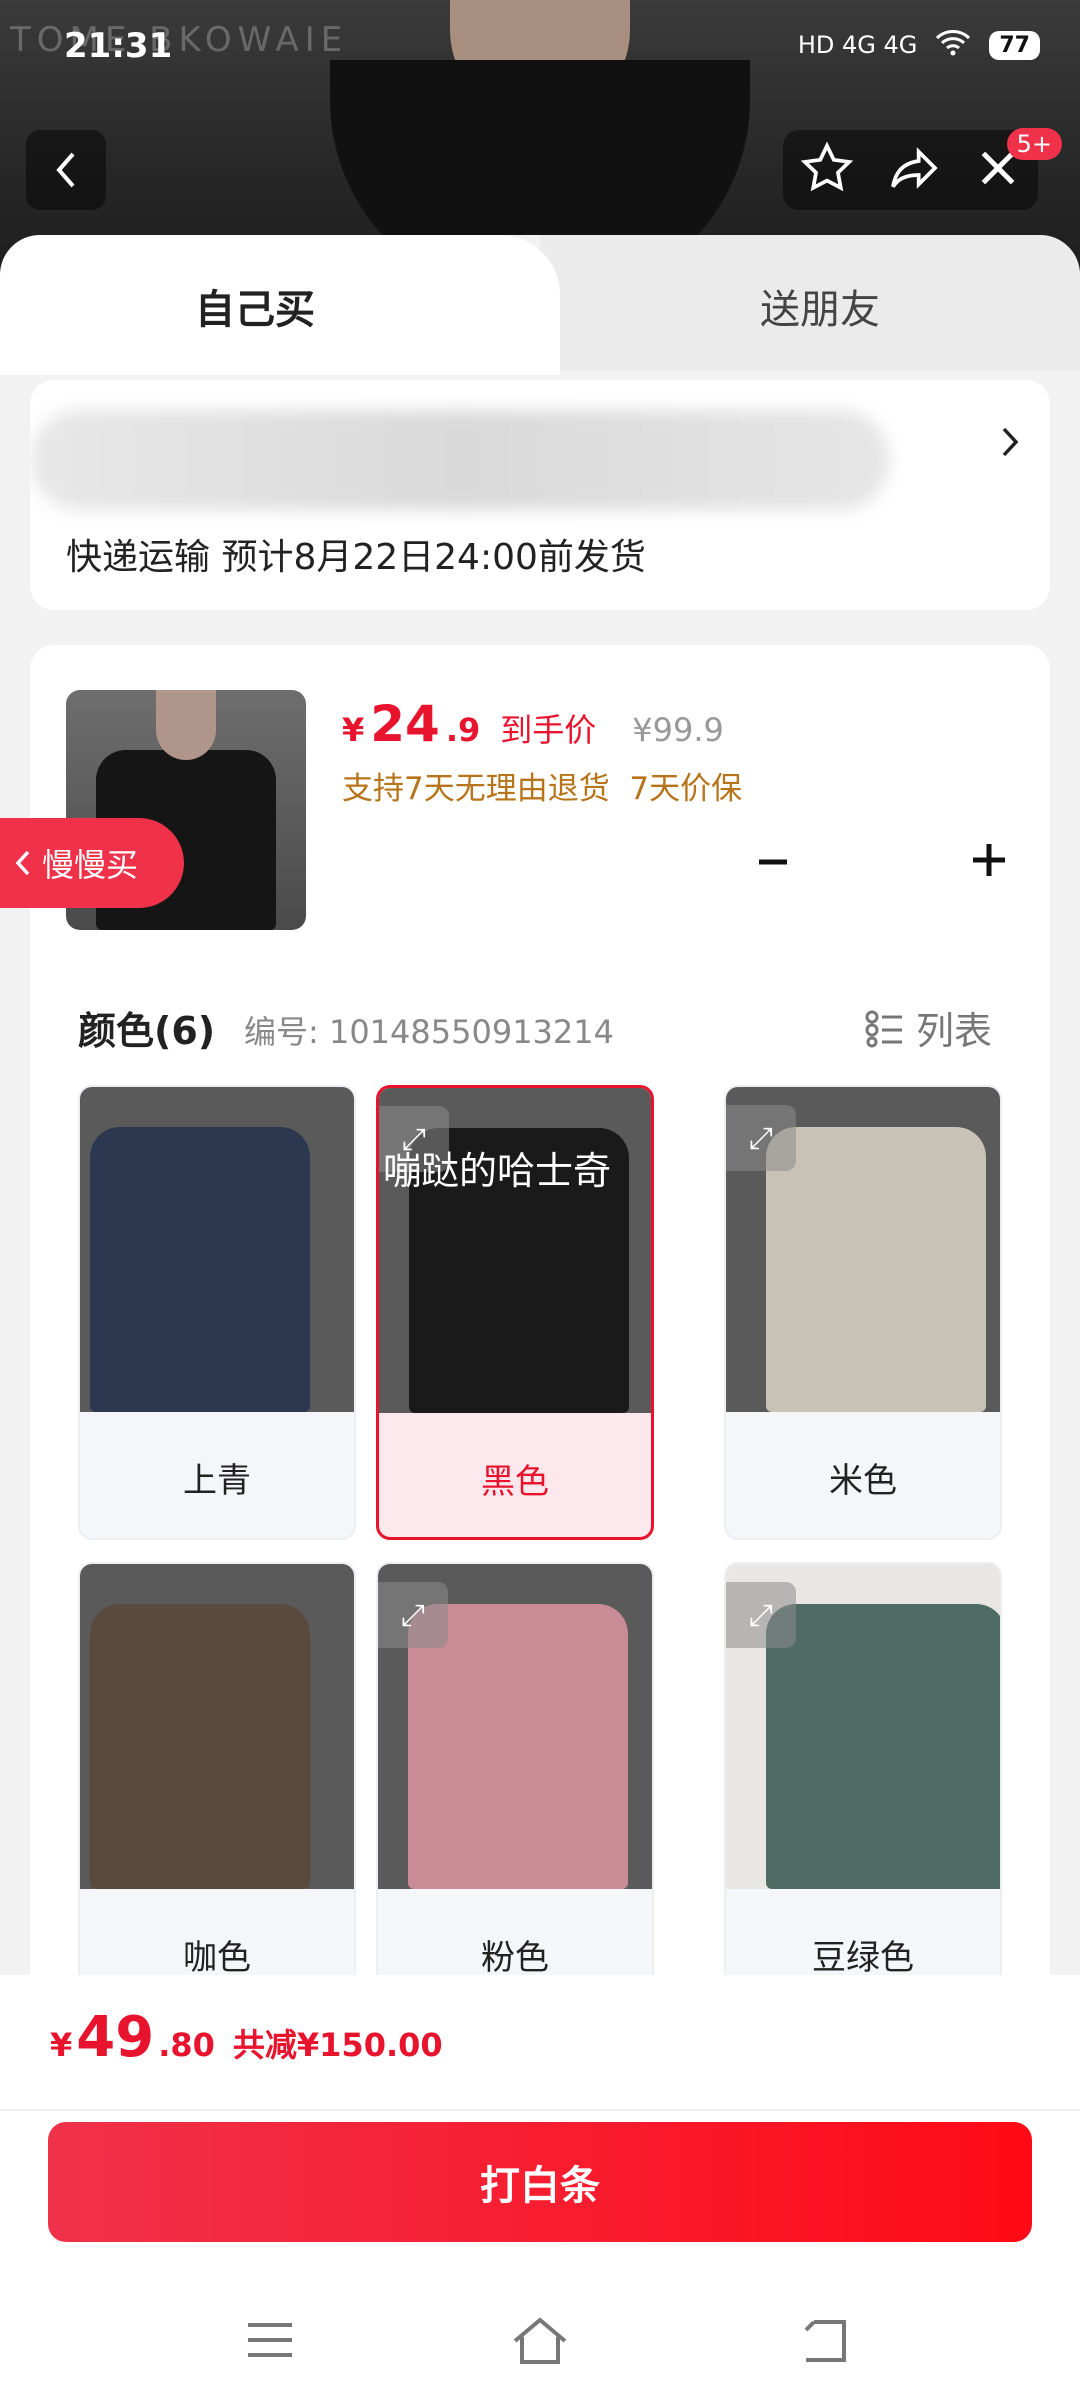 This screenshot has height=2404, width=1080. Describe the element at coordinates (147, 1031) in the screenshot. I see `color-section-title: 颜色(6)` at that location.